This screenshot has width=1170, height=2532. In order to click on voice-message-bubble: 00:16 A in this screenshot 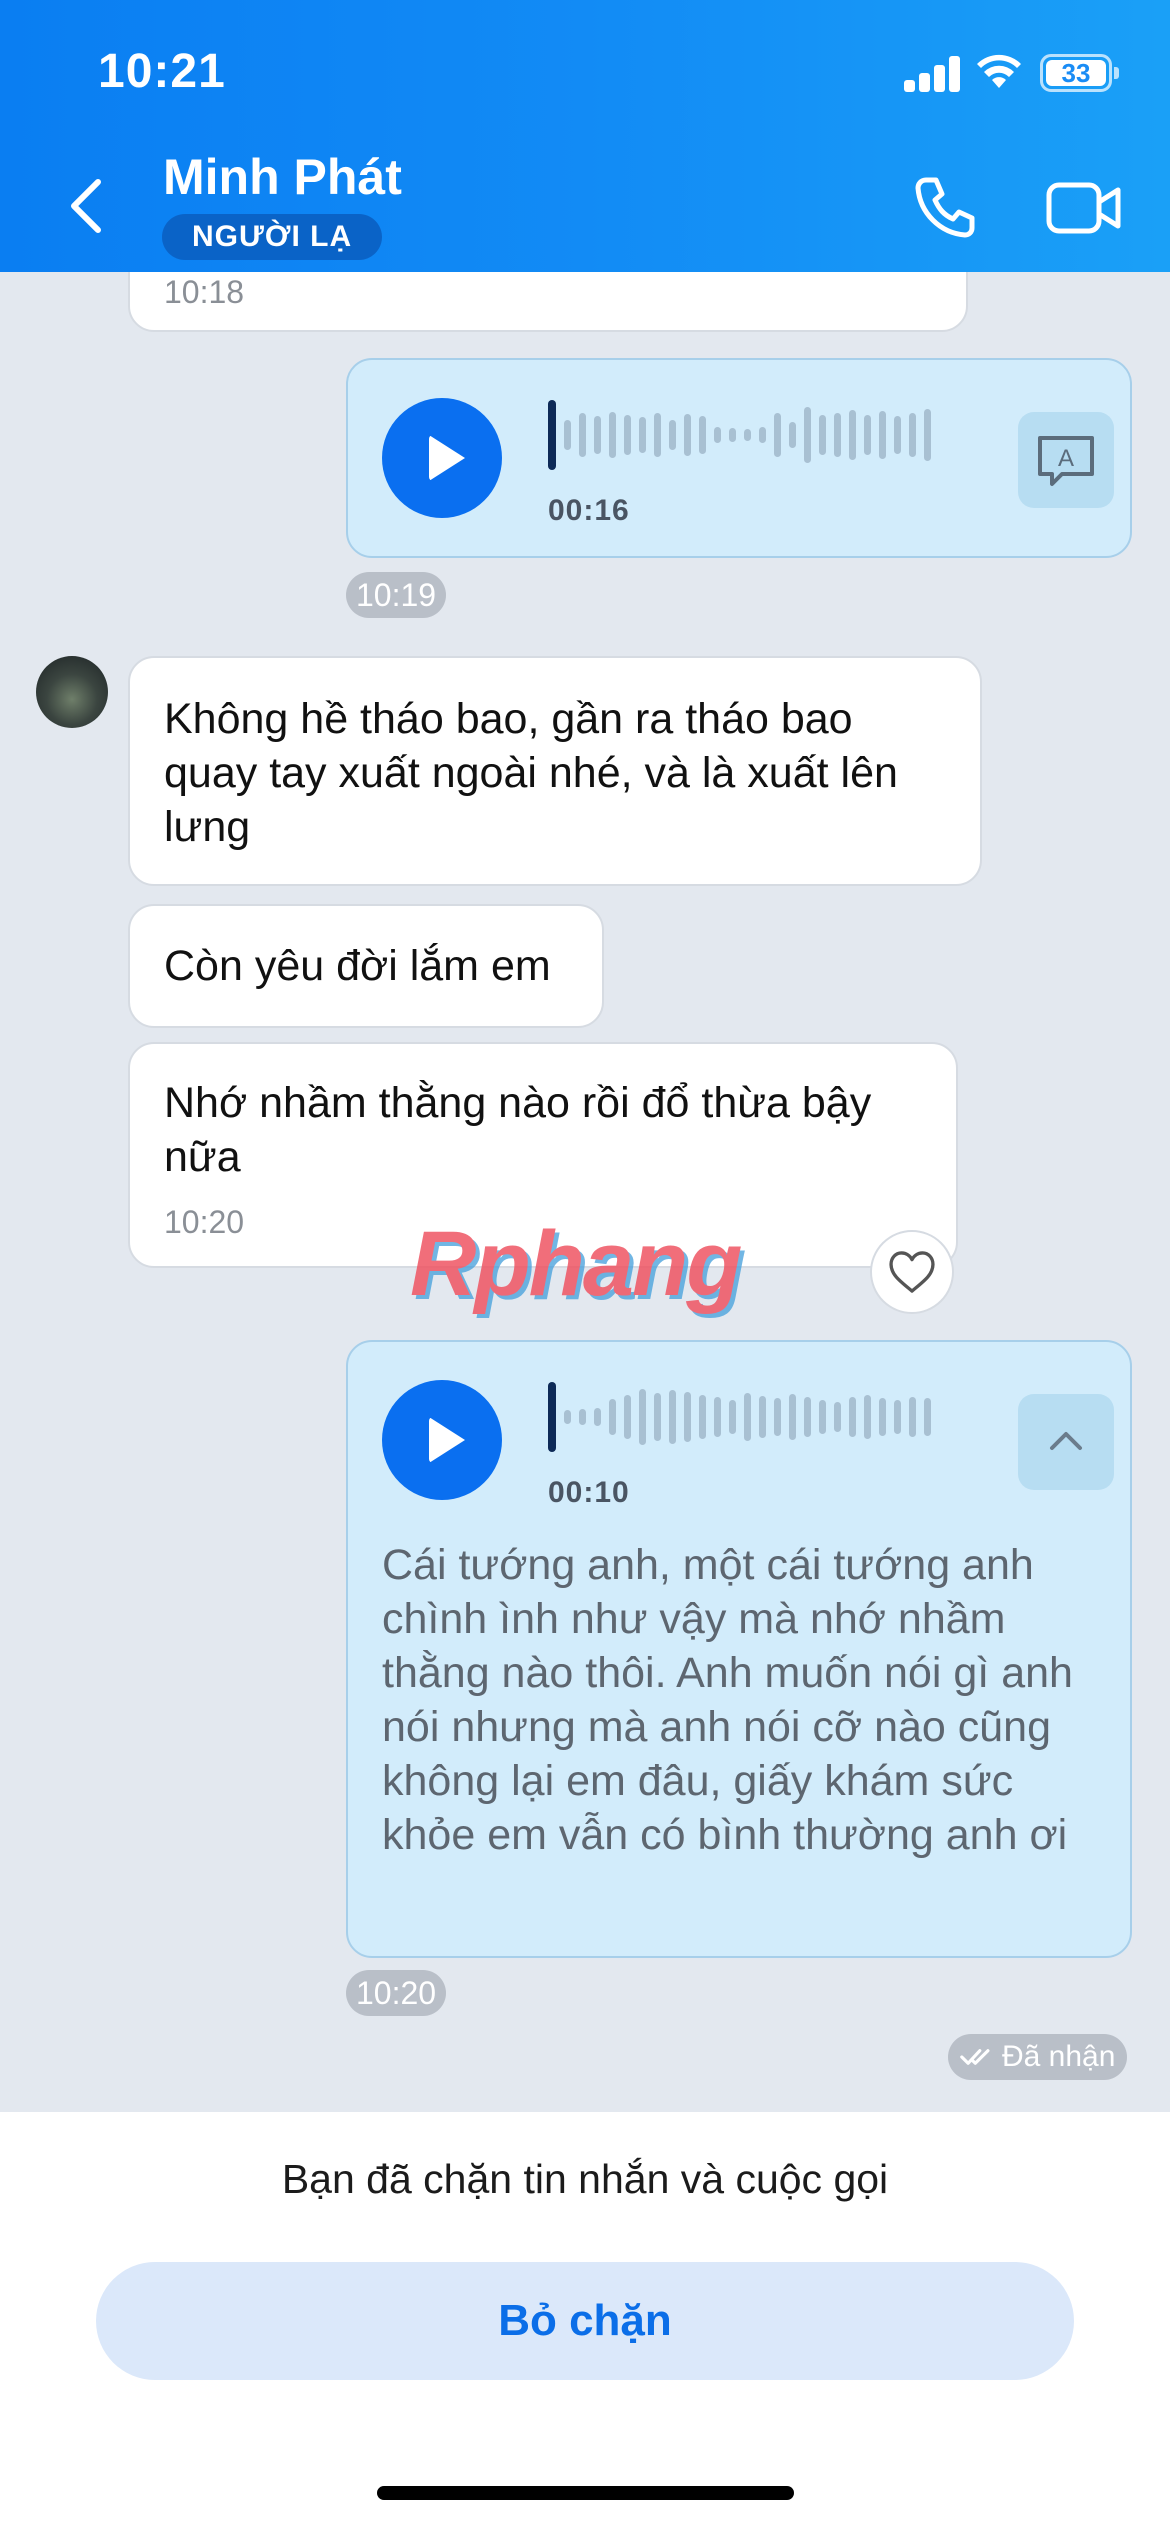, I will do `click(739, 458)`.